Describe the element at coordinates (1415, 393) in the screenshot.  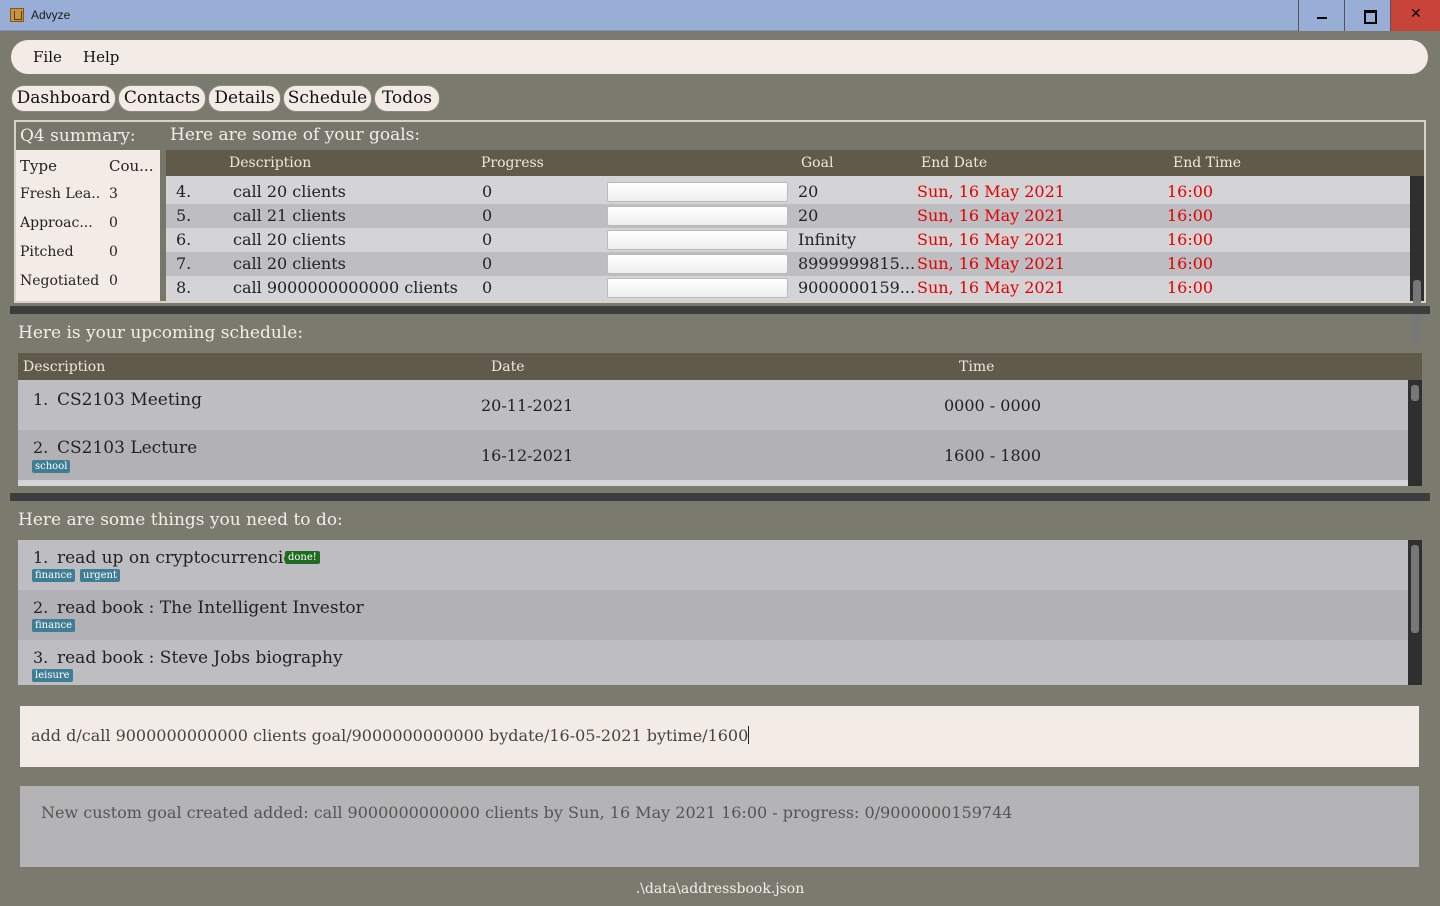
I see `schedule-scroll-thumb` at that location.